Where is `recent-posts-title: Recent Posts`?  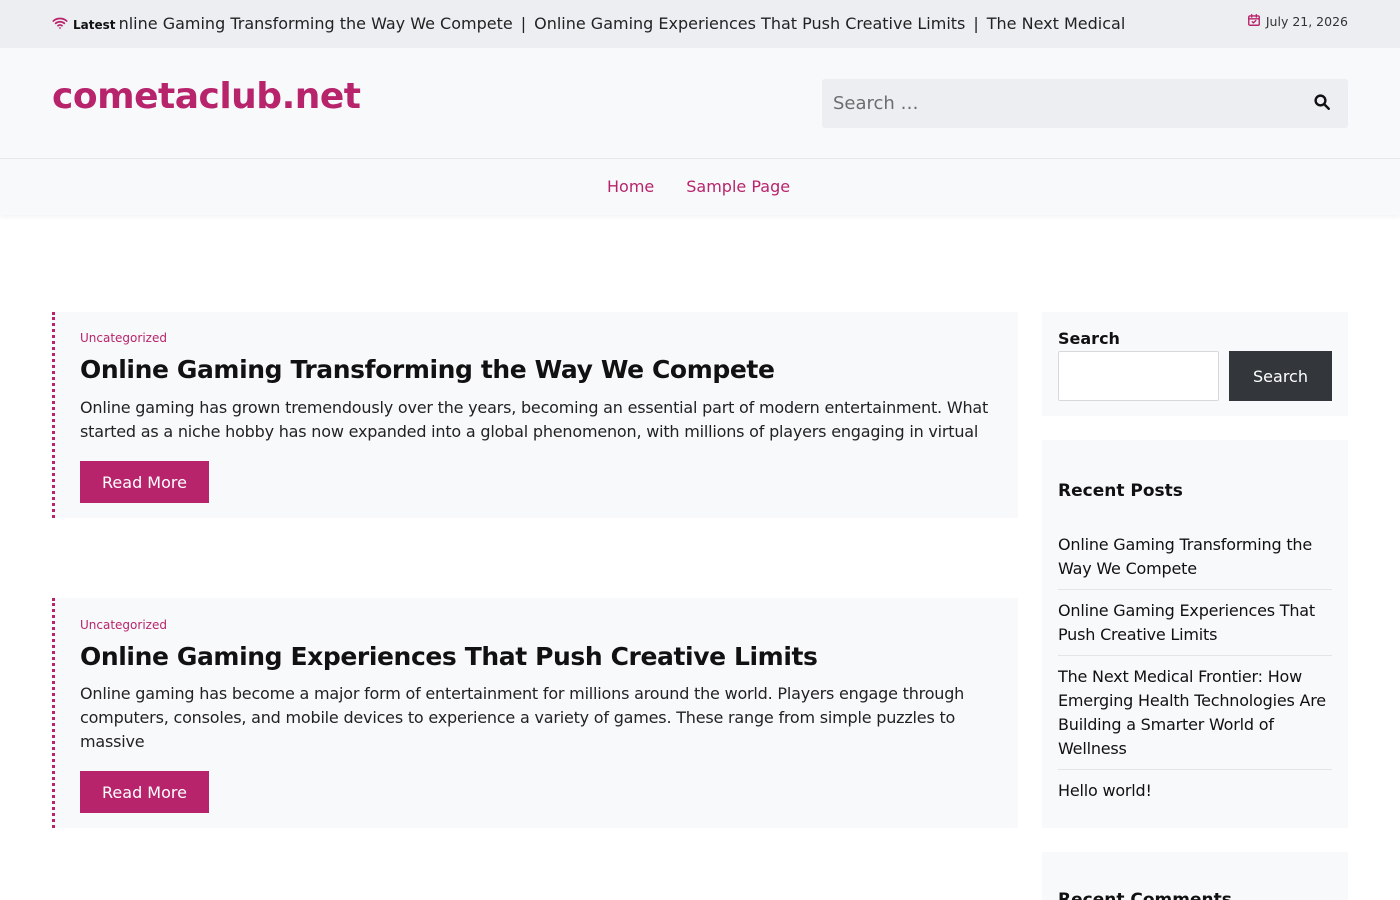
recent-posts-title: Recent Posts is located at coordinates (1120, 491).